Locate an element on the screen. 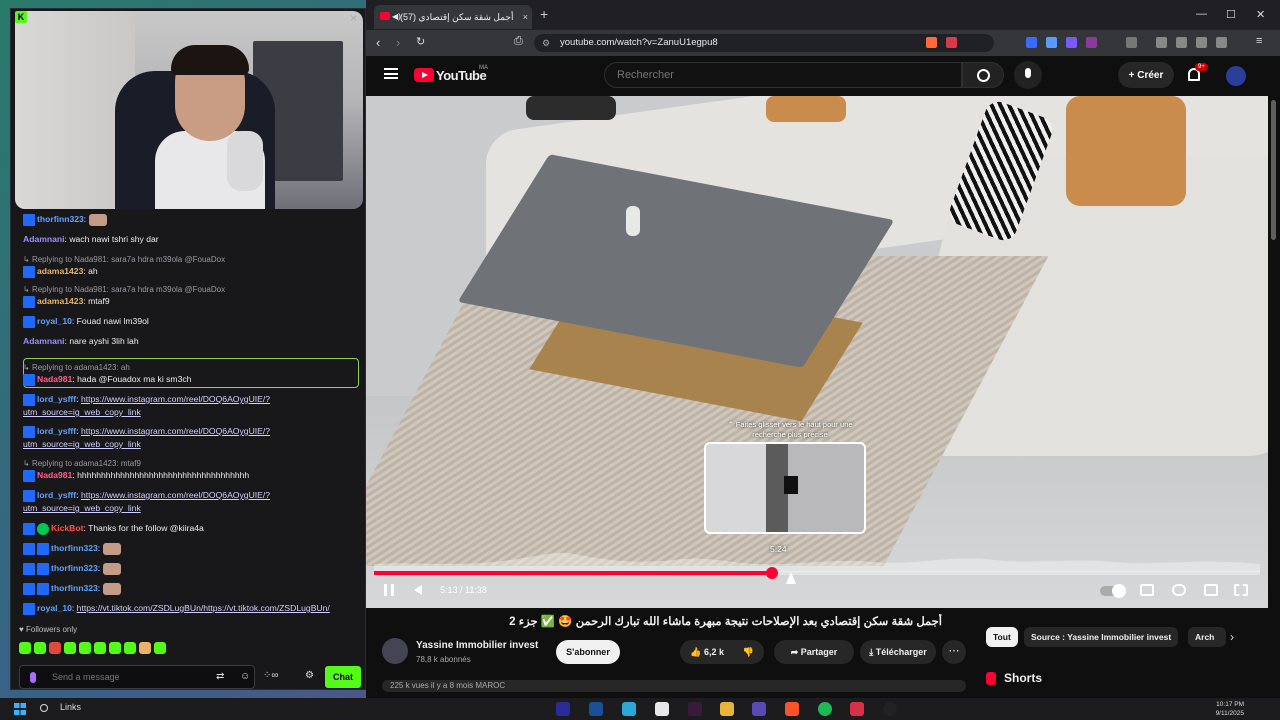  chip-source: Source : Yassine Immobilier invest is located at coordinates (1101, 637).